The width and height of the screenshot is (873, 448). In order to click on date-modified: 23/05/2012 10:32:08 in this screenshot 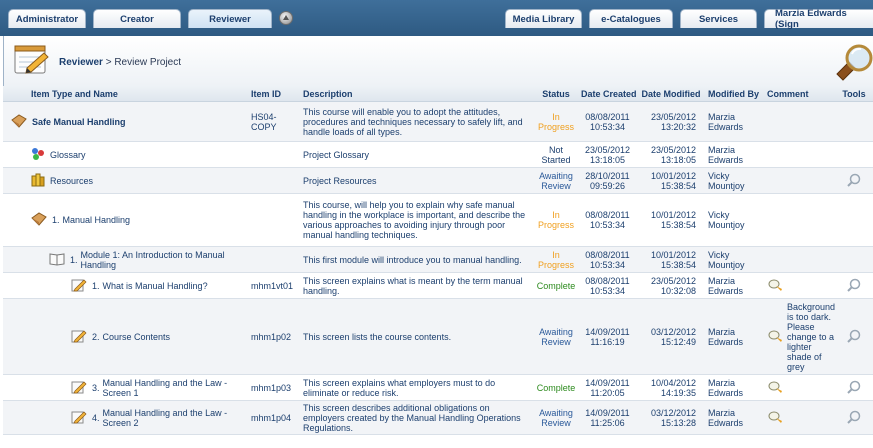, I will do `click(671, 285)`.